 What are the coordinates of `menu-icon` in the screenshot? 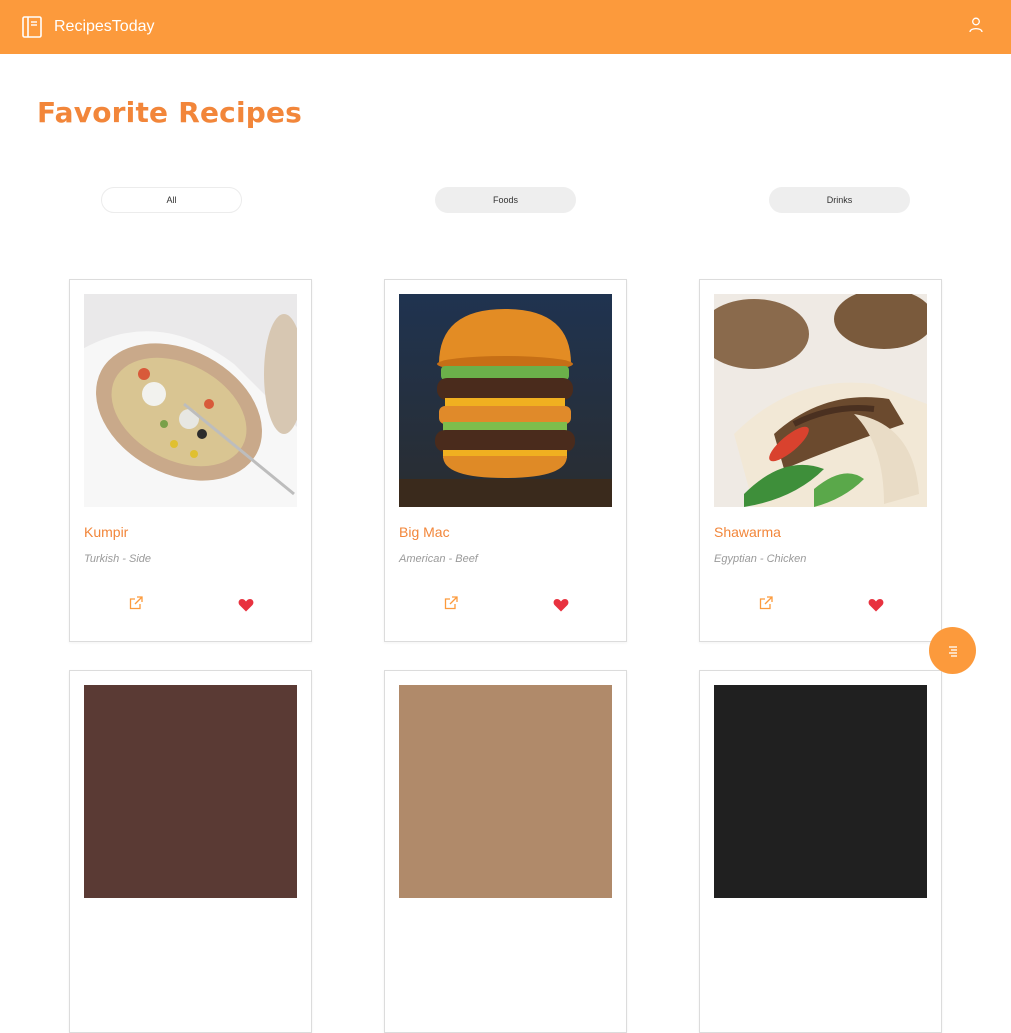 It's located at (952, 651).